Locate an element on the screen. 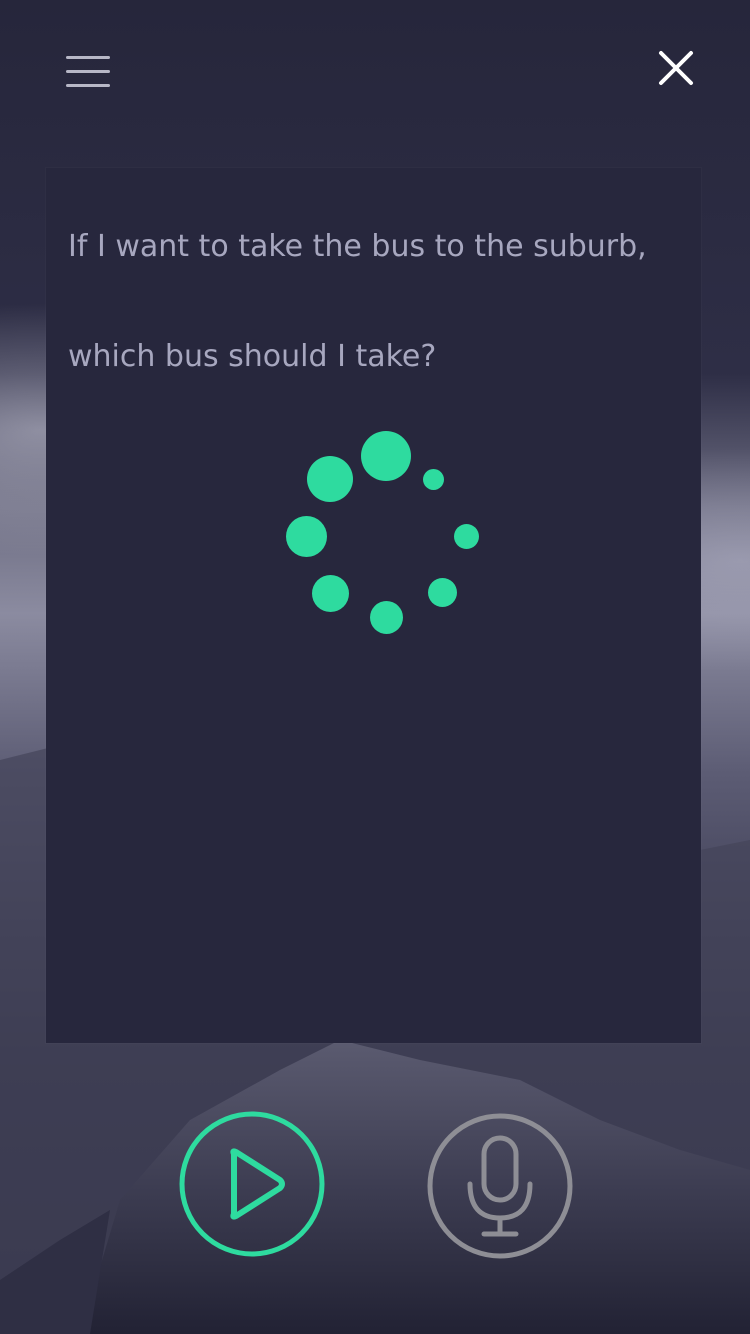 The image size is (750, 1334). microphone-icon is located at coordinates (500, 1186).